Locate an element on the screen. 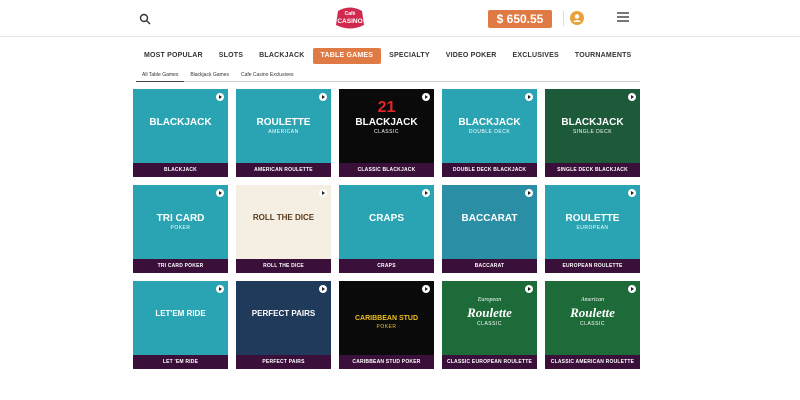 The image size is (800, 400). cafe-casino-logo: Café CASINO is located at coordinates (350, 18).